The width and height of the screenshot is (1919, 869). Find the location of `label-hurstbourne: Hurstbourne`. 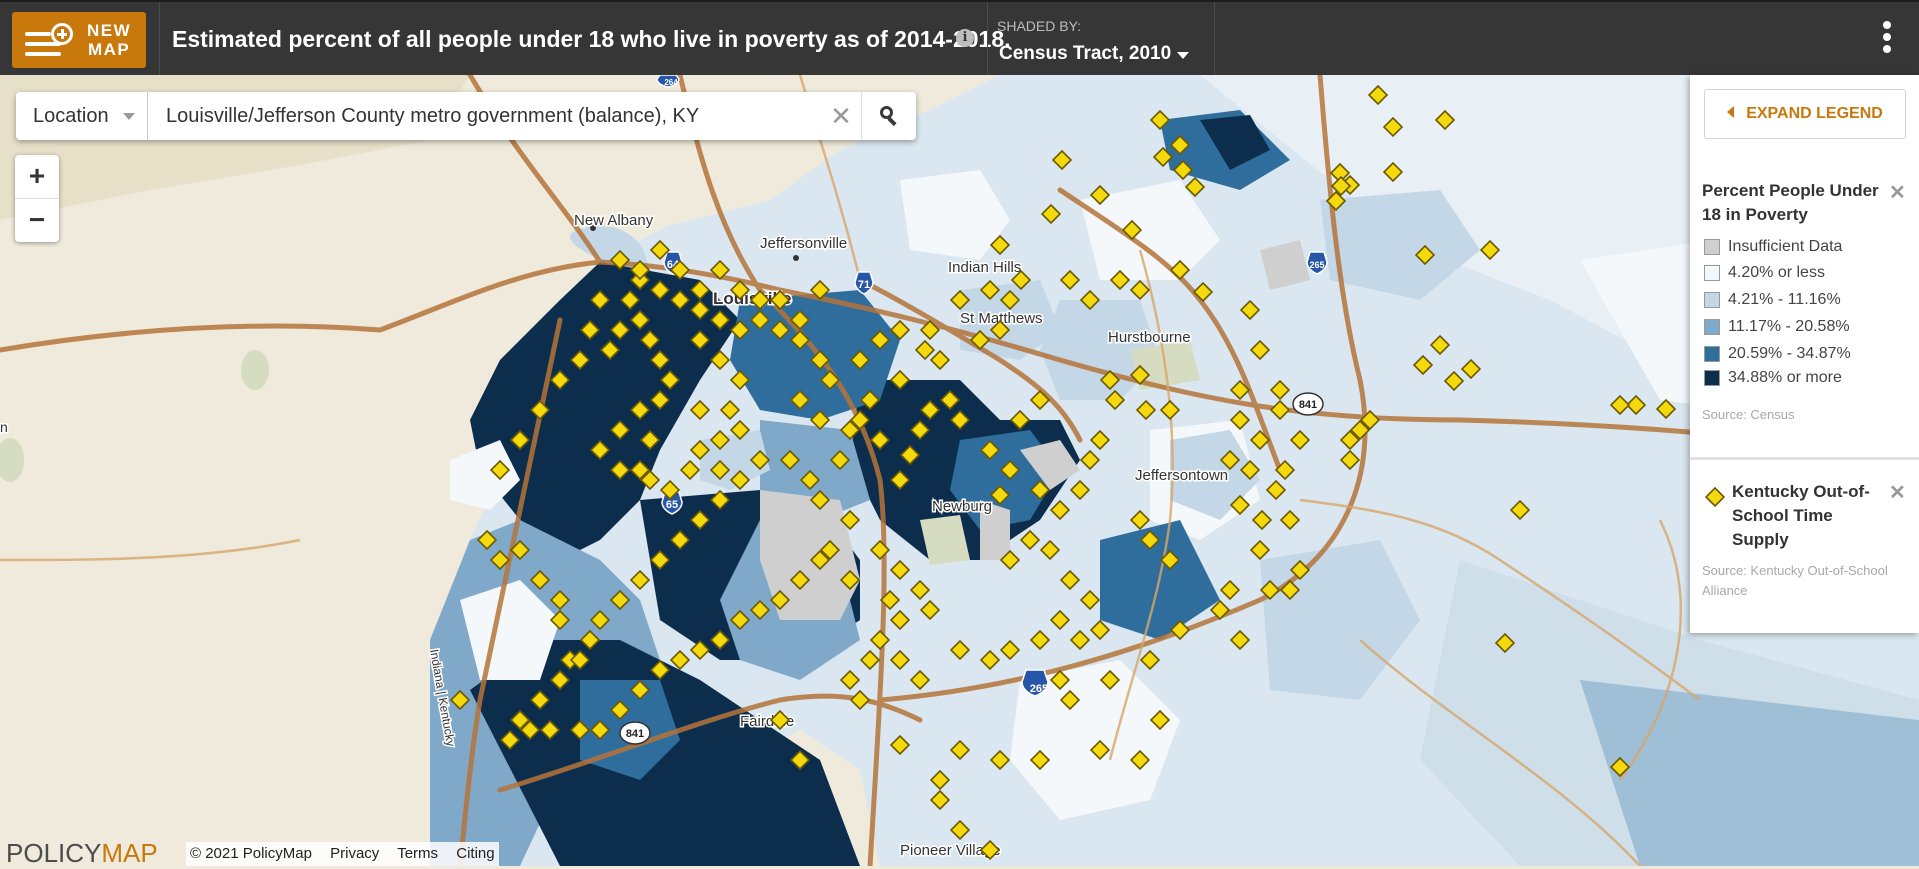

label-hurstbourne: Hurstbourne is located at coordinates (1149, 337).